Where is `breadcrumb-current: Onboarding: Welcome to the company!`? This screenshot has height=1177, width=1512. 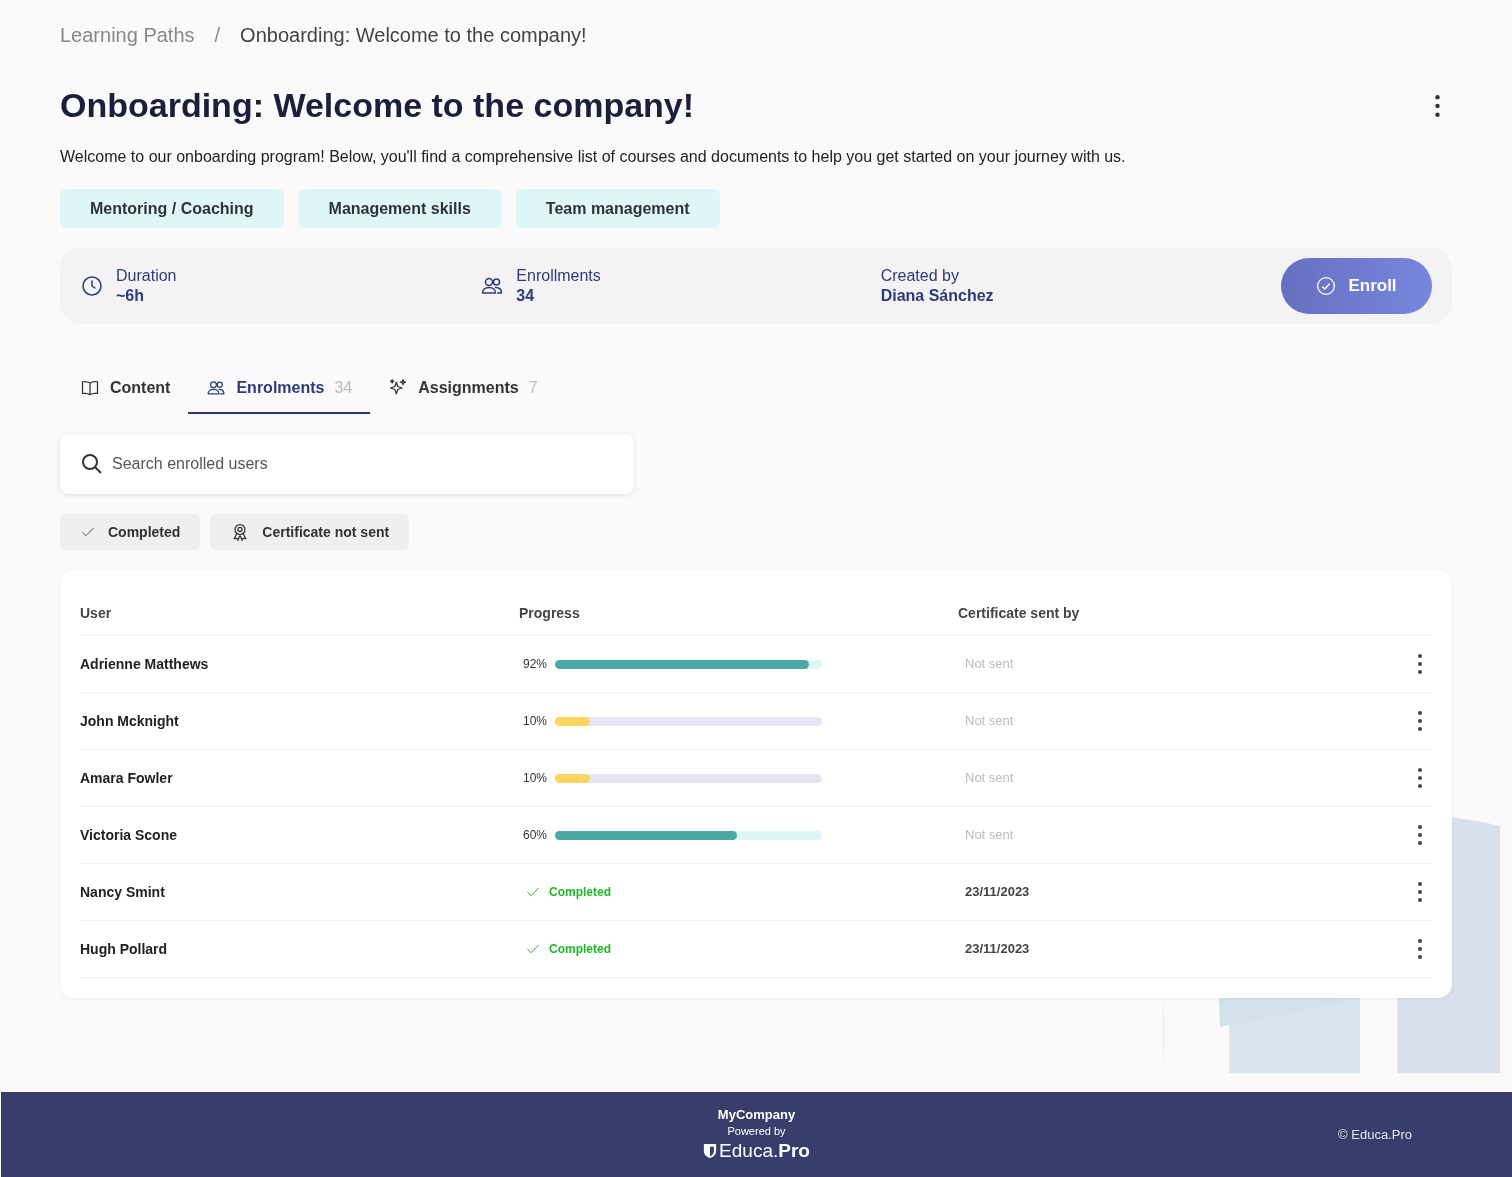
breadcrumb-current: Onboarding: Welcome to the company! is located at coordinates (413, 35).